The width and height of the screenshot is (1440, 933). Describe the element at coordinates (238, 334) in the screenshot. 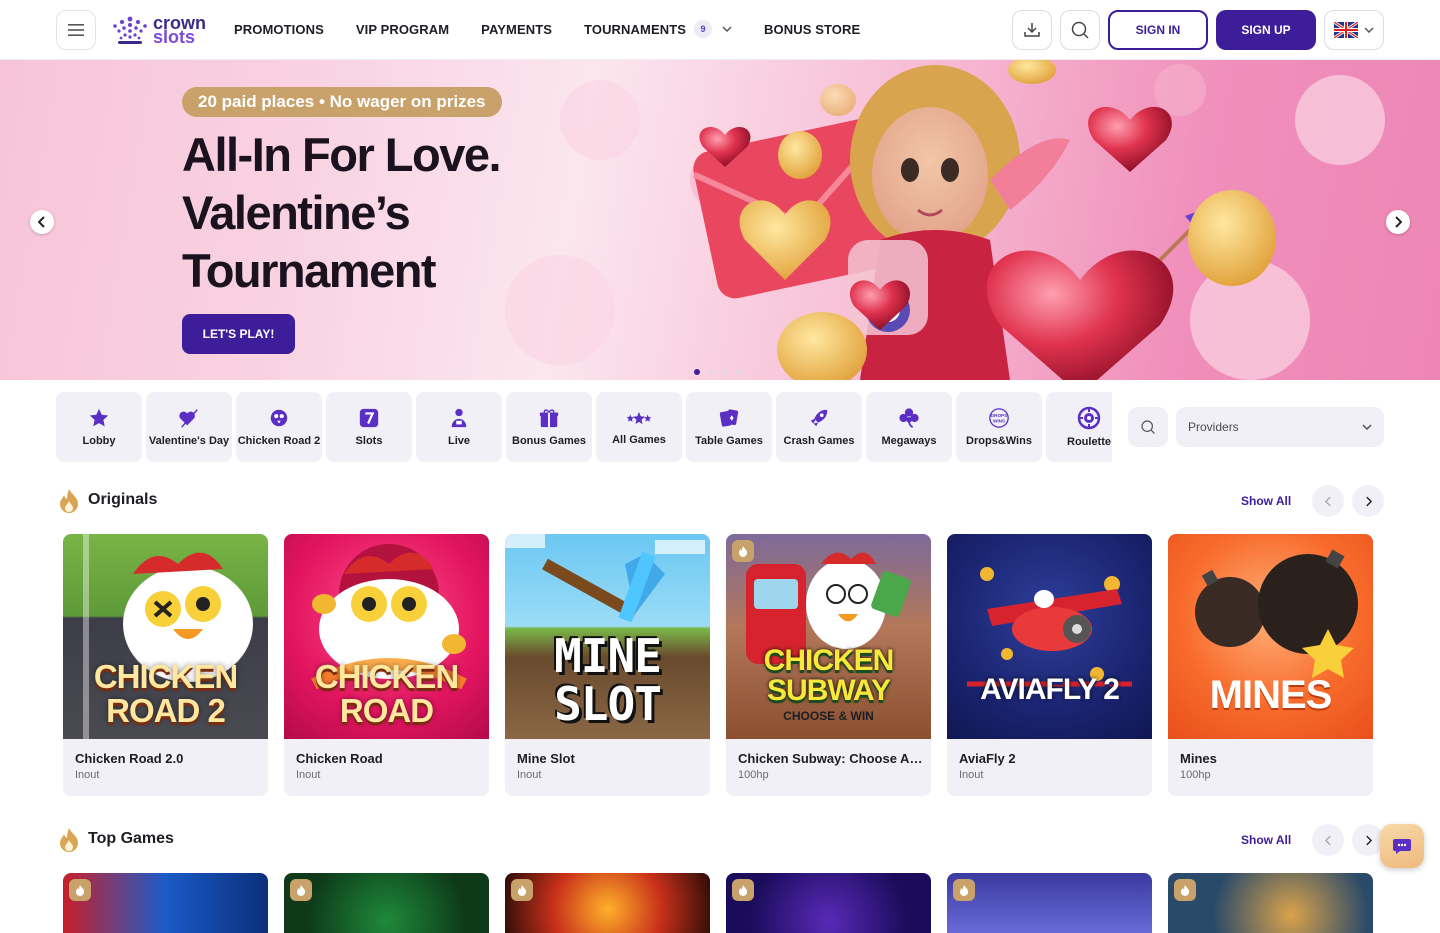

I see `lets-play-button: LET'S PLAY!` at that location.